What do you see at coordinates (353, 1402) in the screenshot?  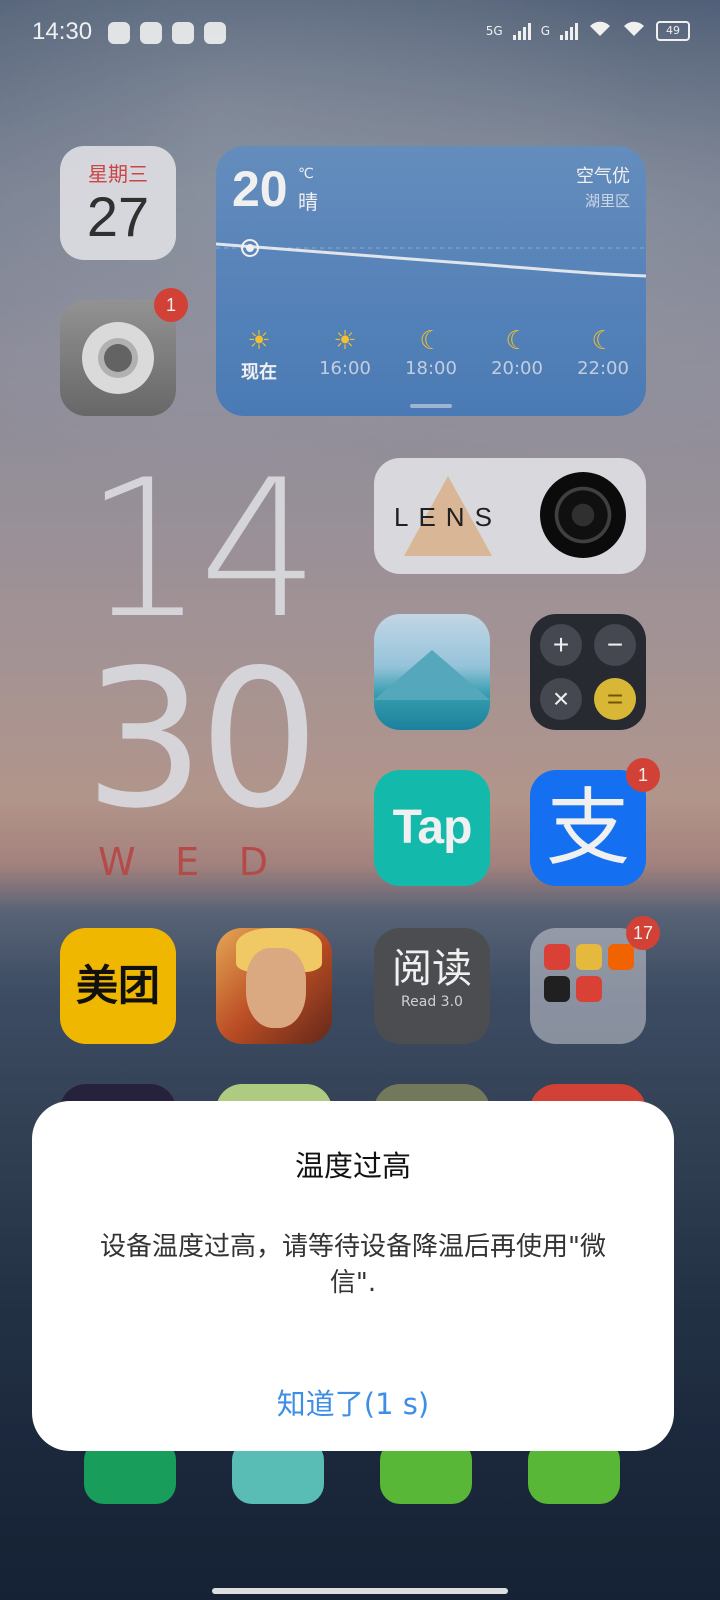 I see `dialog-ok-button: 知道了(1 s)` at bounding box center [353, 1402].